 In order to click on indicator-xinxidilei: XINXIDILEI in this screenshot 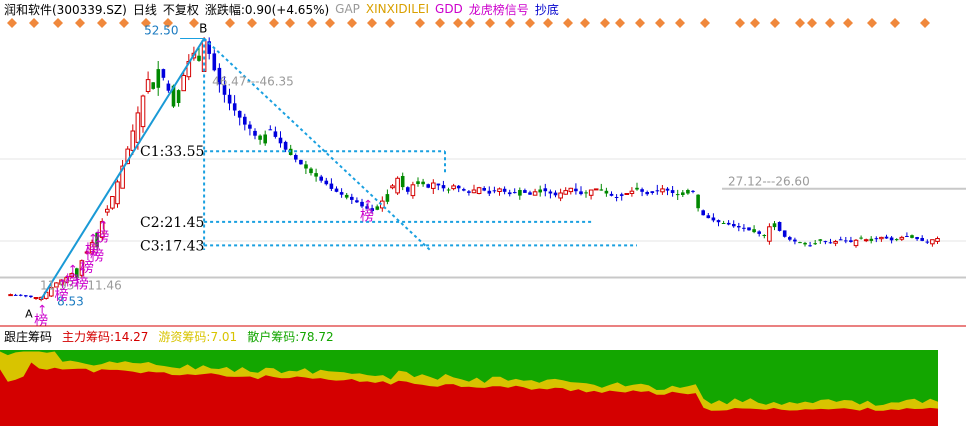, I will do `click(397, 9)`.